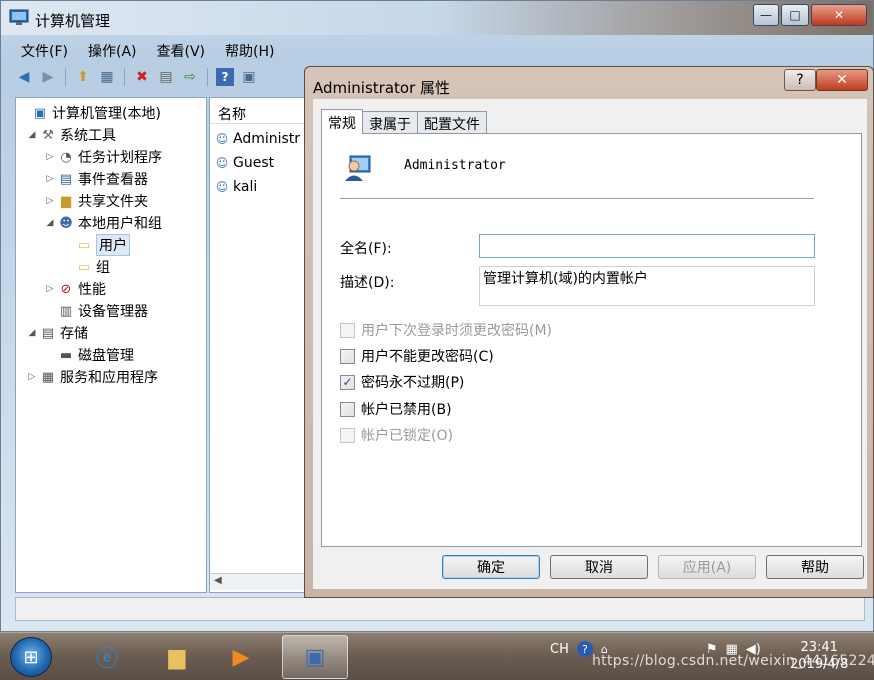 The width and height of the screenshot is (874, 680). What do you see at coordinates (446, 330) in the screenshot?
I see `must-change-password-checkbox: 用户下次登录时须更改密码(M)` at bounding box center [446, 330].